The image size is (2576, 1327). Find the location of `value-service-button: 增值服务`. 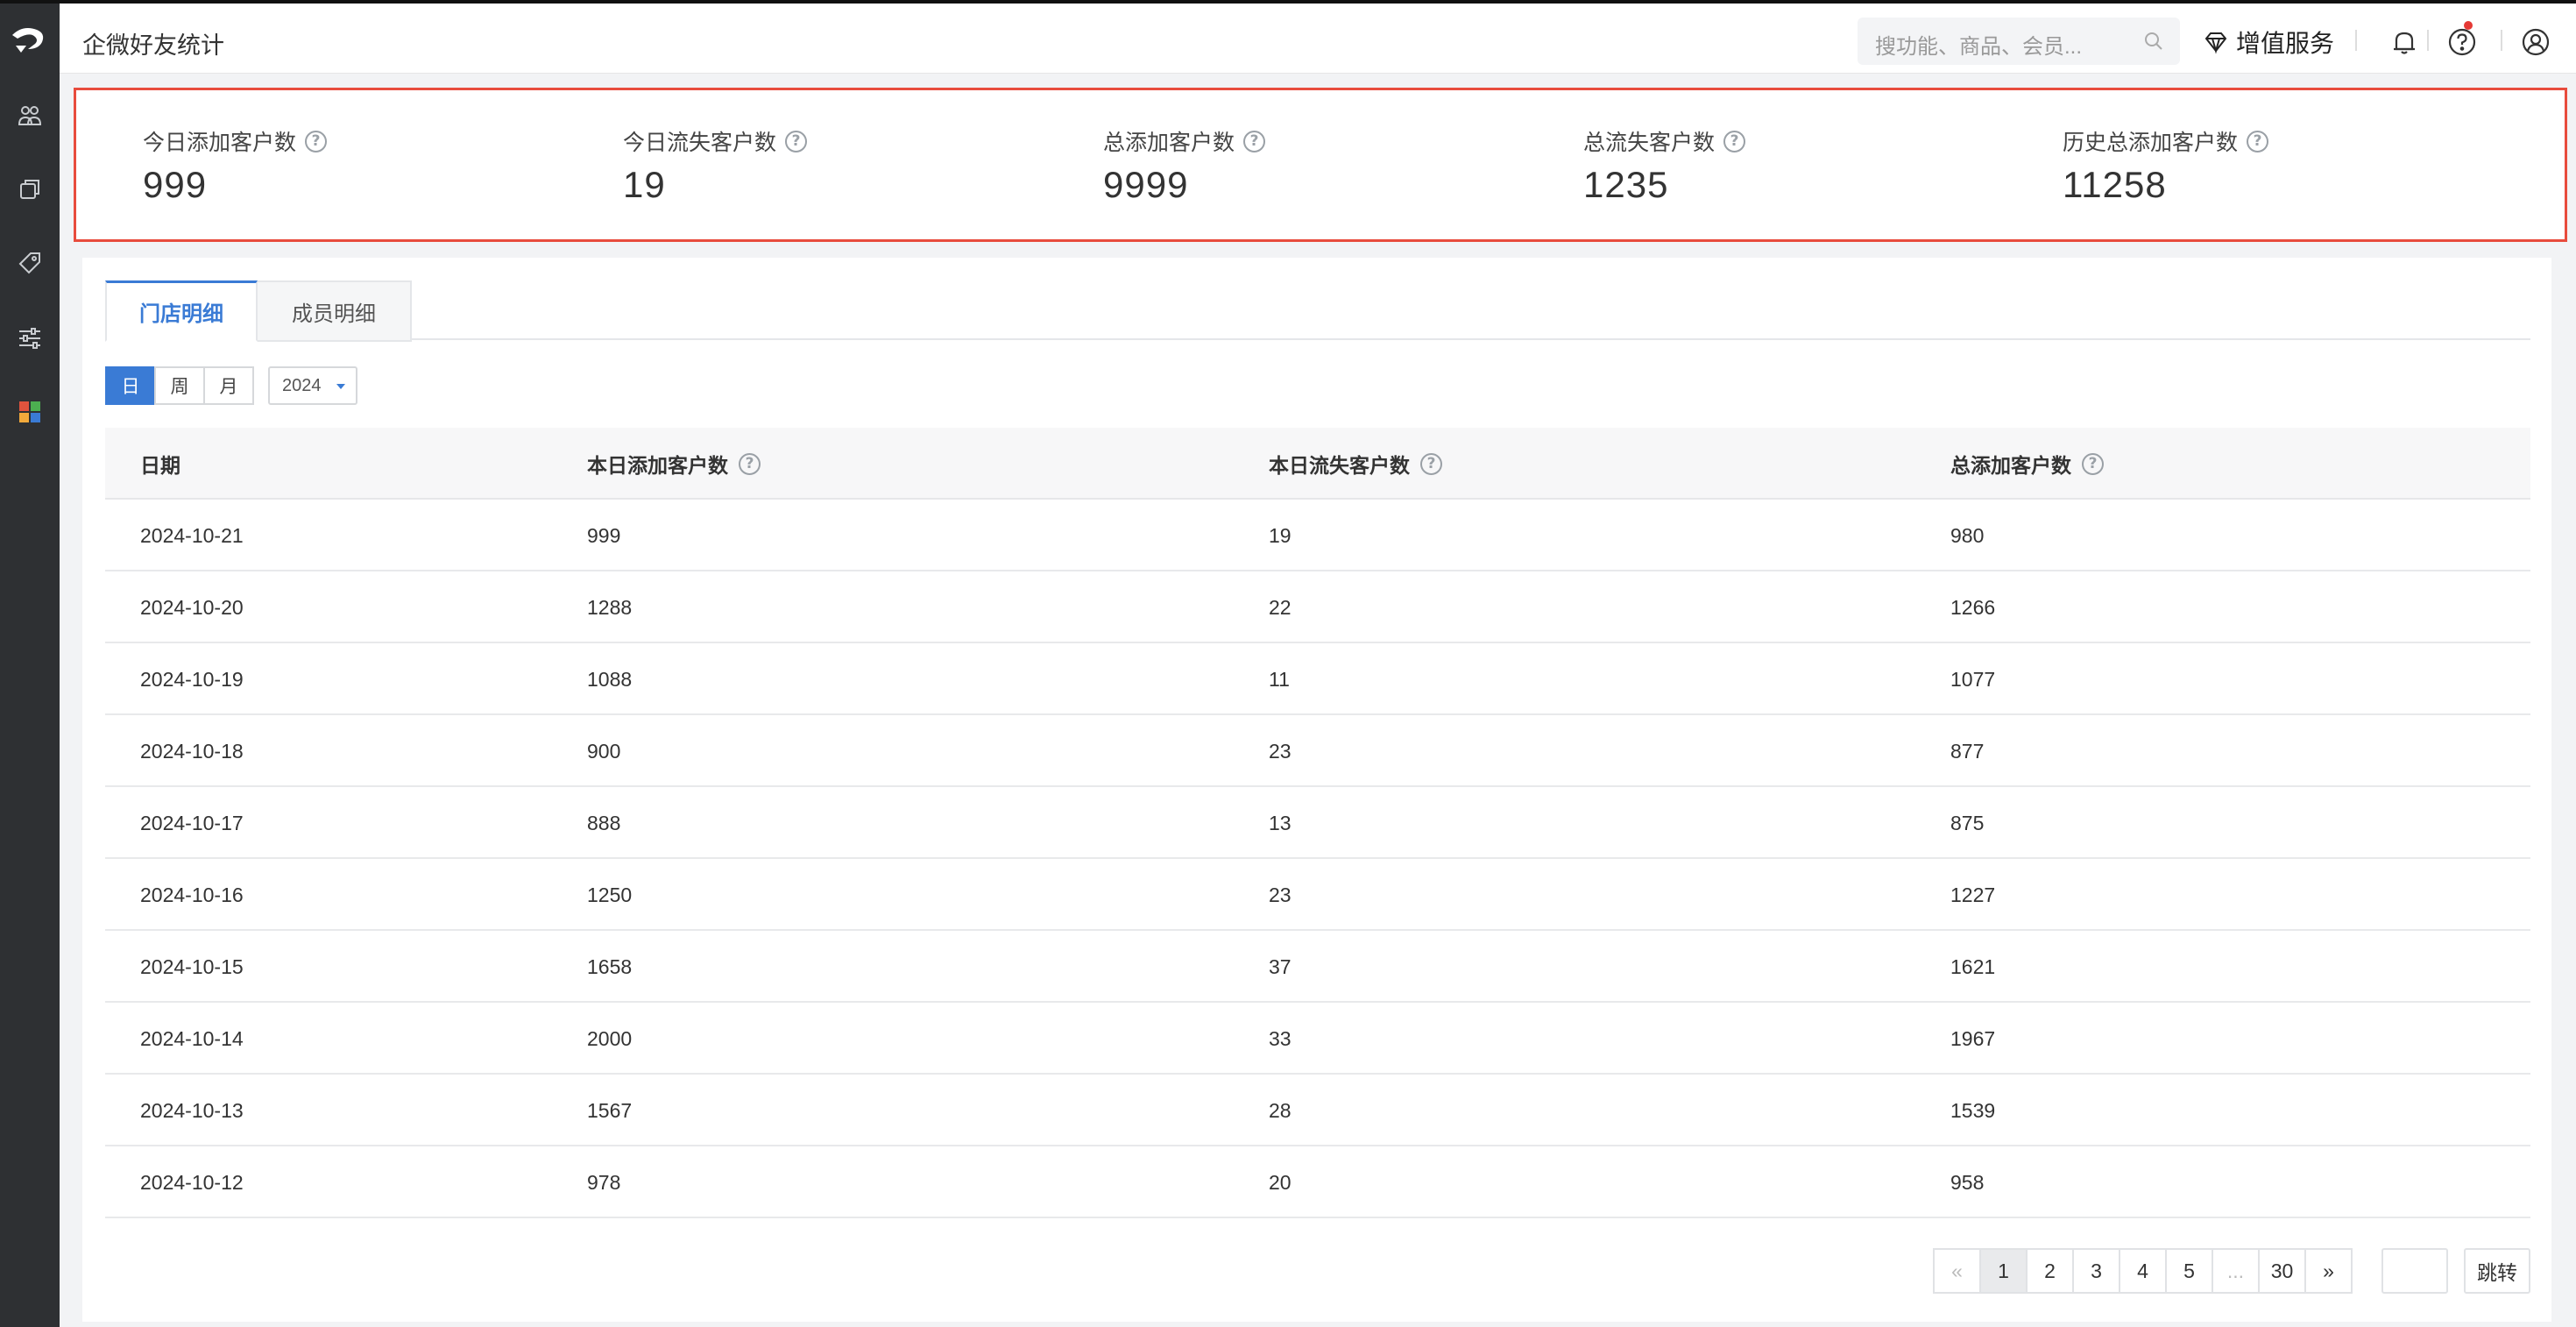

value-service-button: 增值服务 is located at coordinates (2268, 42).